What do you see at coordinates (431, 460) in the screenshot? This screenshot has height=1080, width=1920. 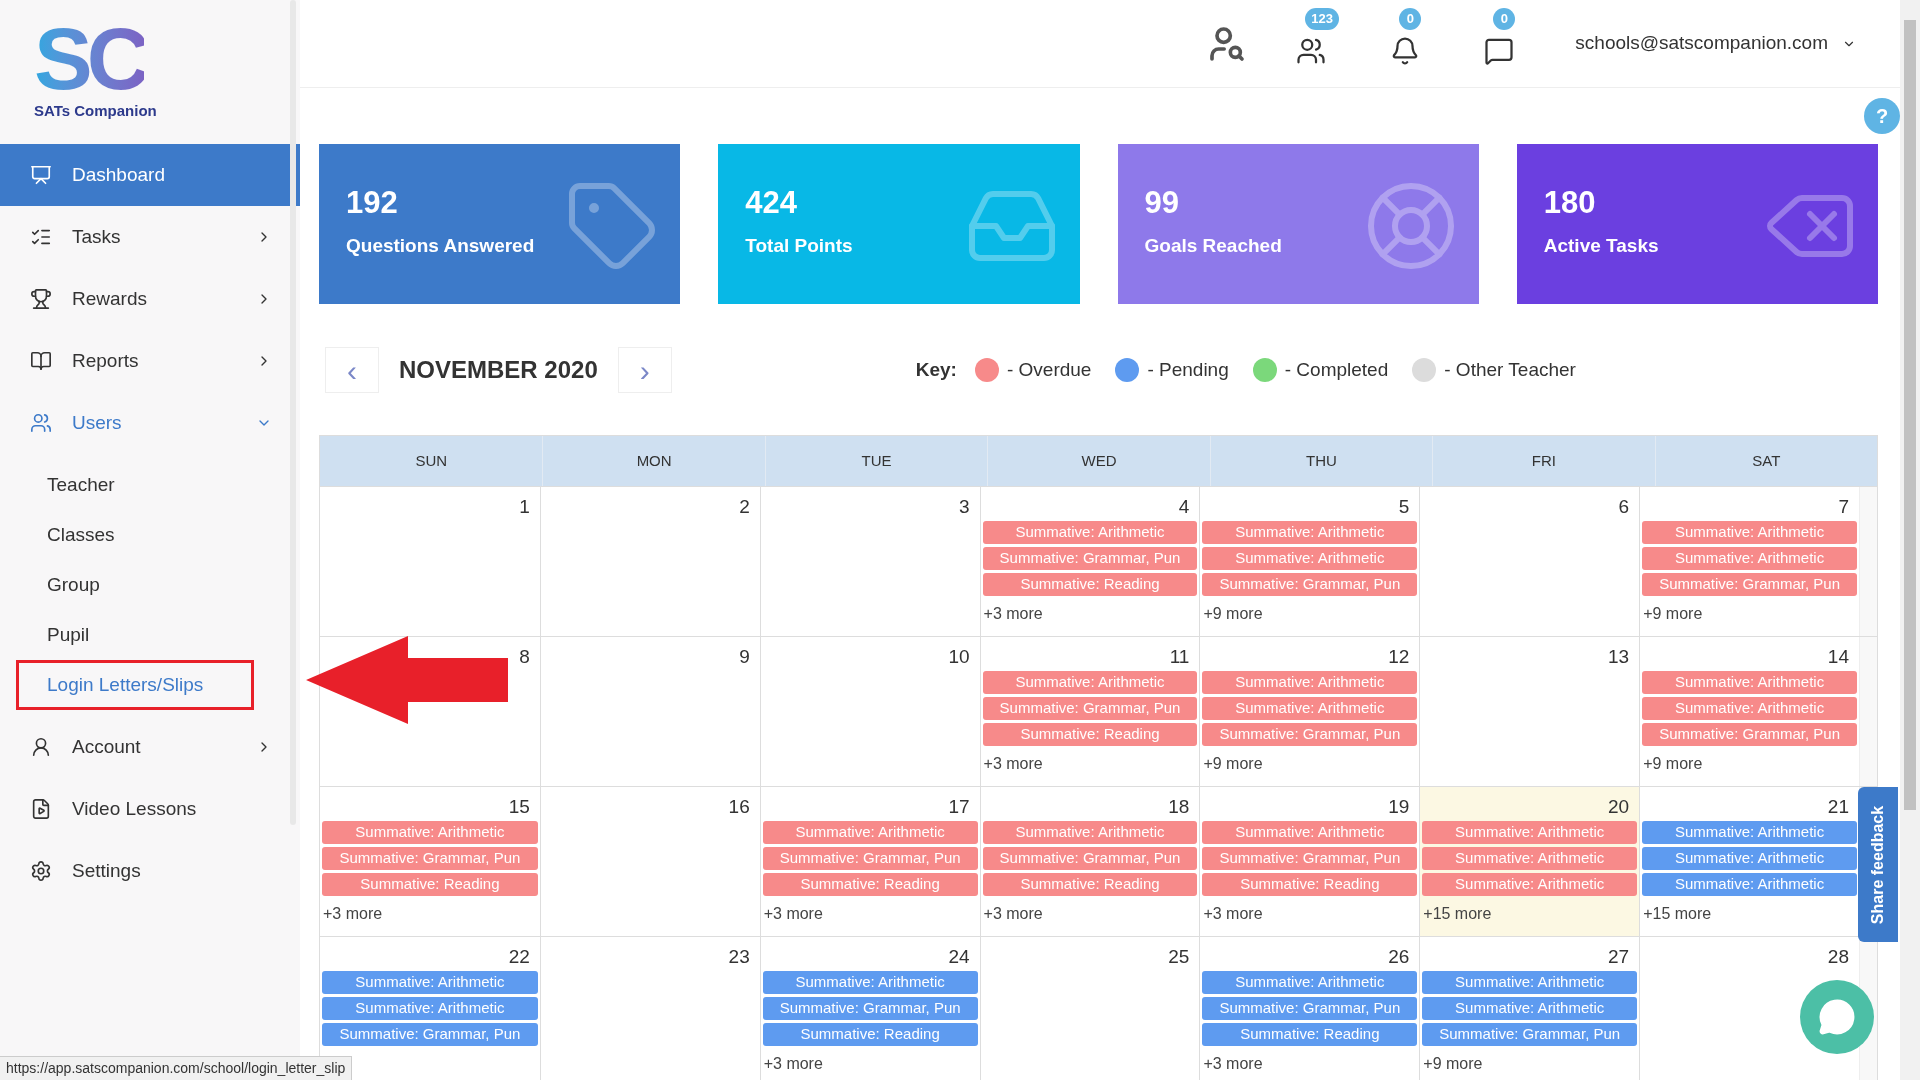 I see `weekday-header: SUN` at bounding box center [431, 460].